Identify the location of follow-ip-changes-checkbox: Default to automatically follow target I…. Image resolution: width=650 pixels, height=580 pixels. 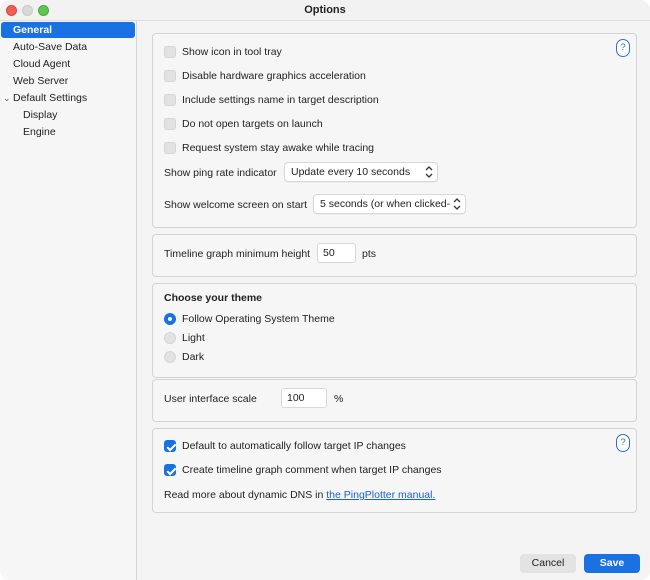
(285, 446).